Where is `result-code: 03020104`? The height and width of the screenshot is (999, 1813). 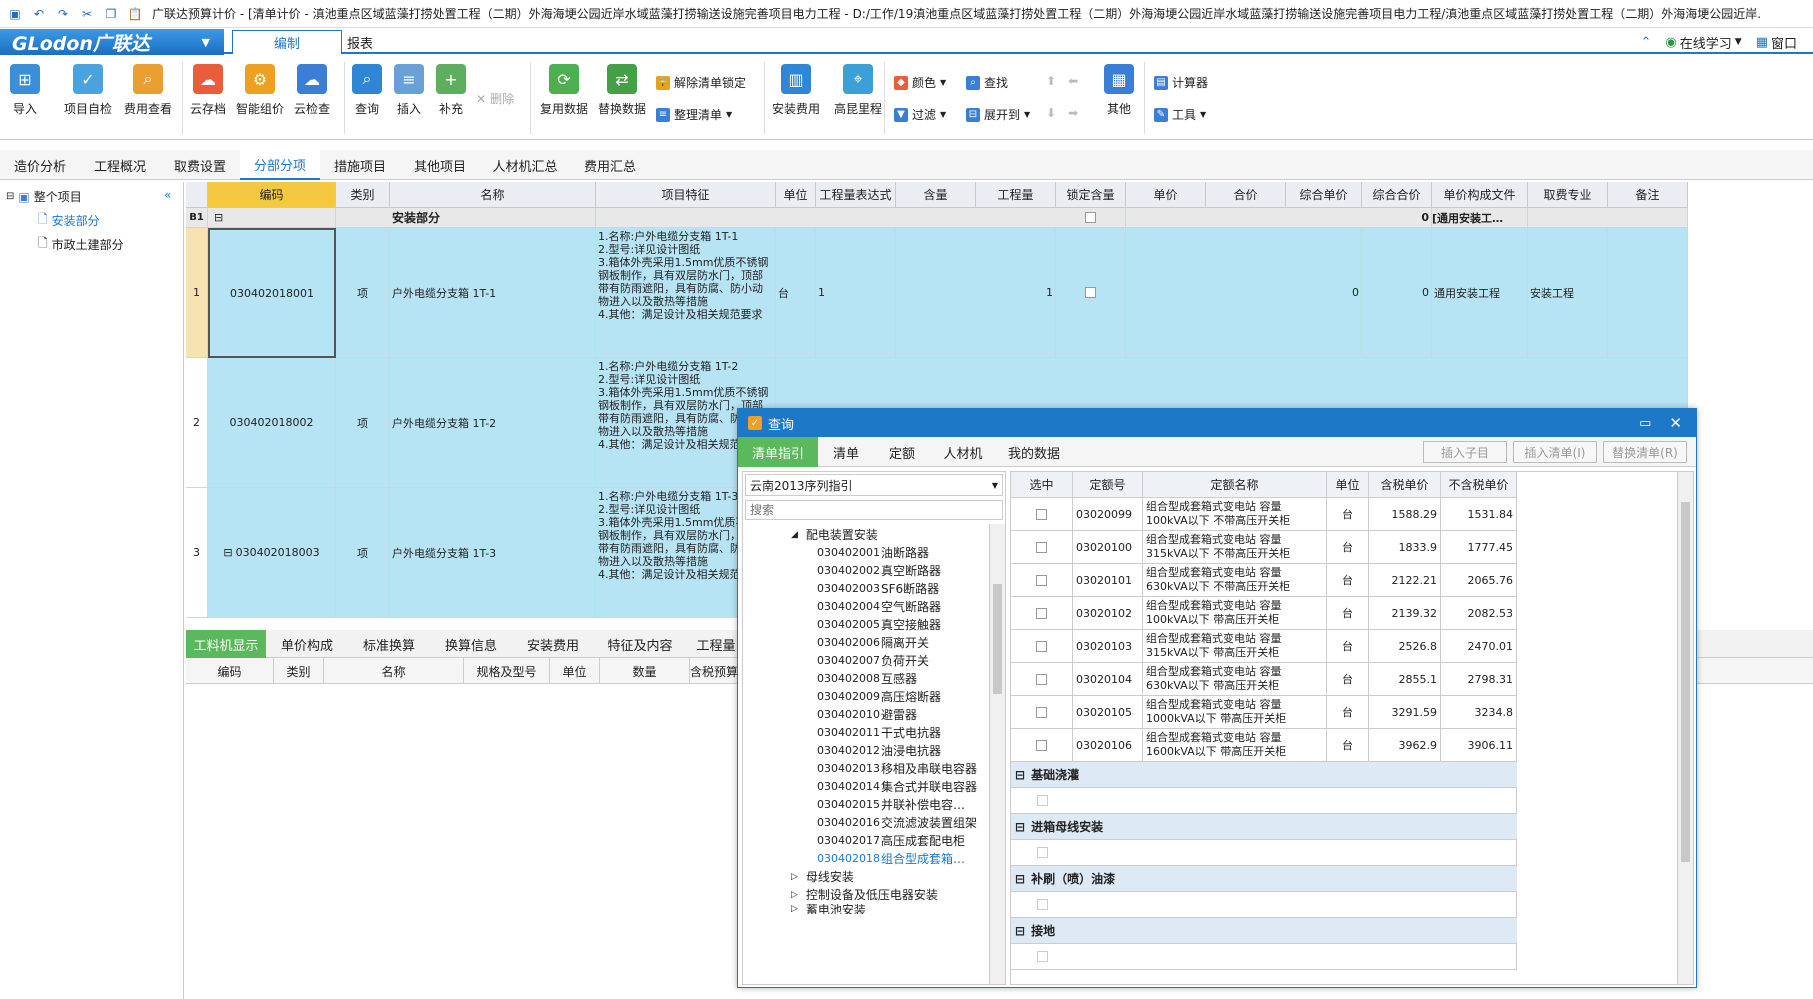
result-code: 03020104 is located at coordinates (1108, 679).